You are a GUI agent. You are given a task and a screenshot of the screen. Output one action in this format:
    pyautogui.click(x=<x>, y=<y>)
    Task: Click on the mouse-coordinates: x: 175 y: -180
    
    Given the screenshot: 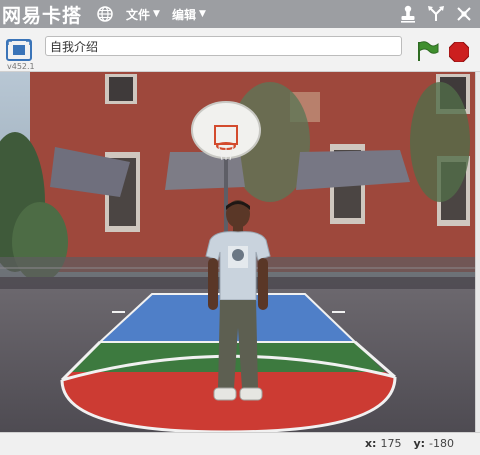 What is the action you would take?
    pyautogui.click(x=413, y=443)
    